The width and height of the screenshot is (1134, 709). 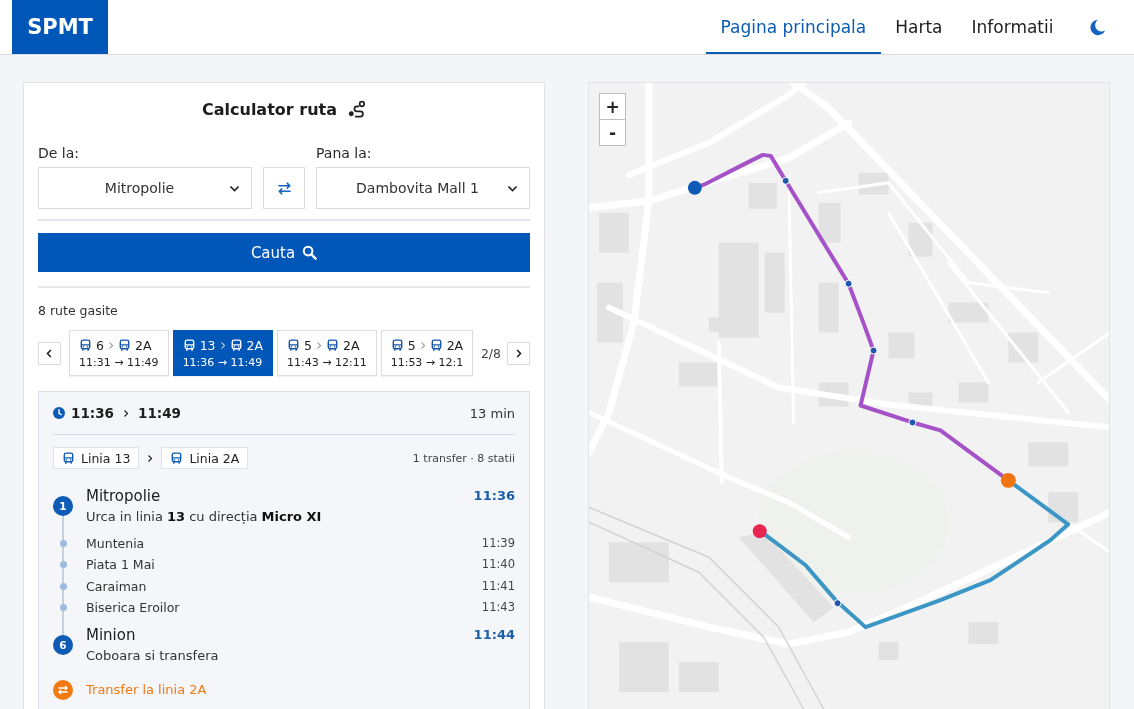 What do you see at coordinates (111, 636) in the screenshot?
I see `stop-name: Minion` at bounding box center [111, 636].